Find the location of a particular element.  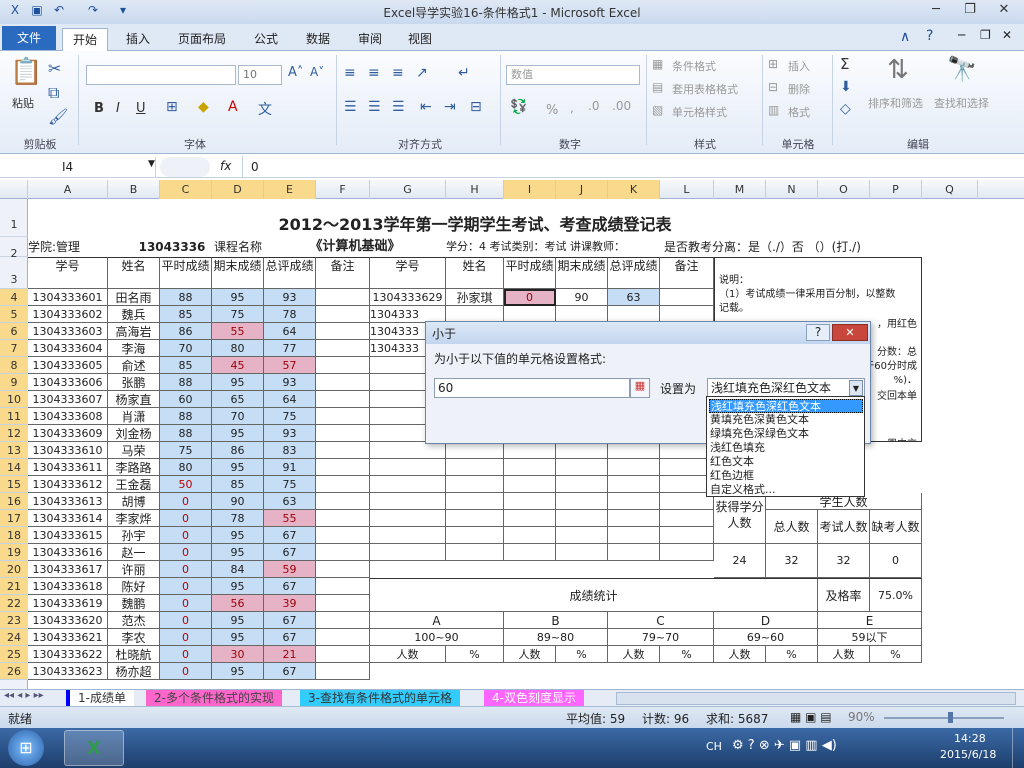

final-score: 78 is located at coordinates (238, 518).